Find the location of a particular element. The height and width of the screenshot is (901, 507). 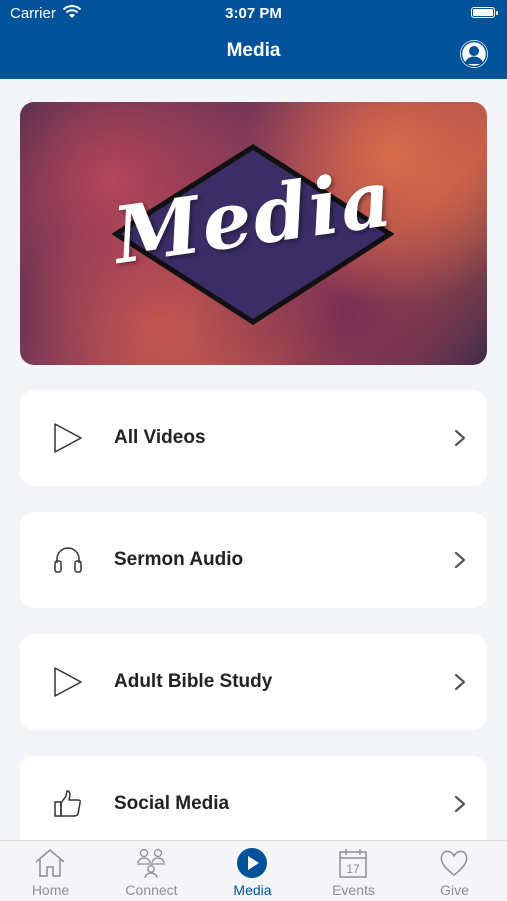

tab-events: 17 Events is located at coordinates (353, 871).